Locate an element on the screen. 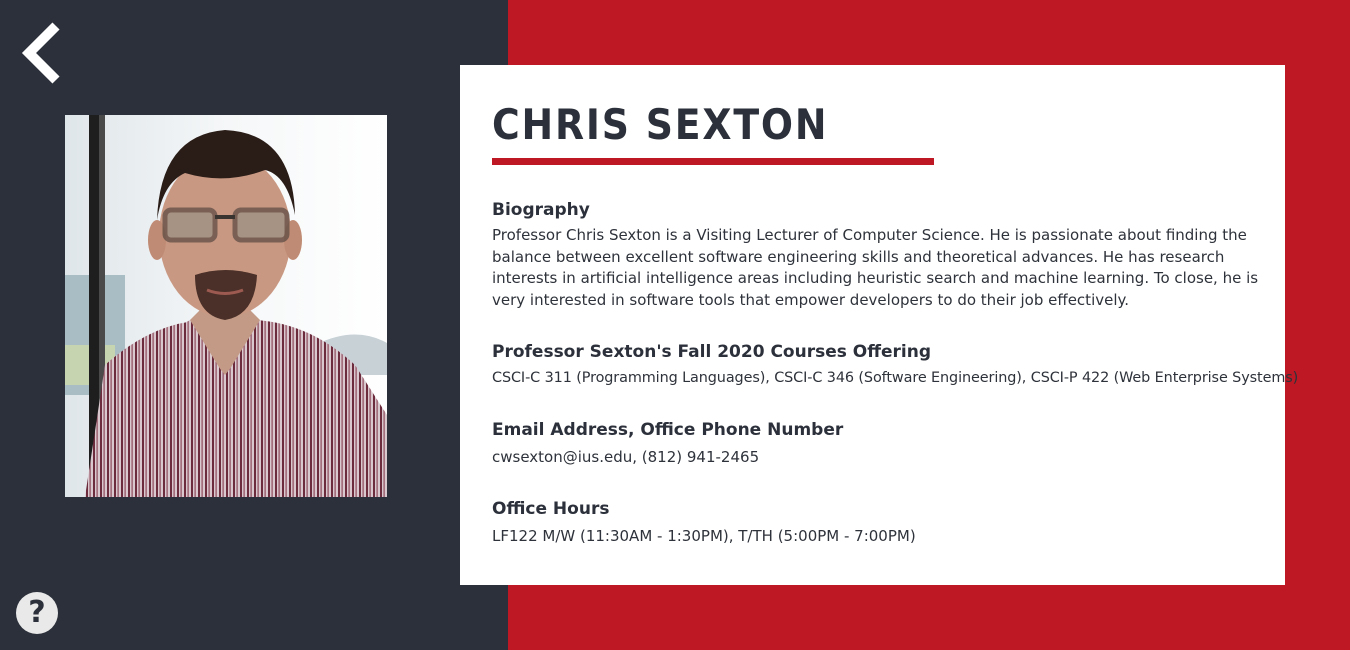  chevron-left-icon is located at coordinates (40, 53).